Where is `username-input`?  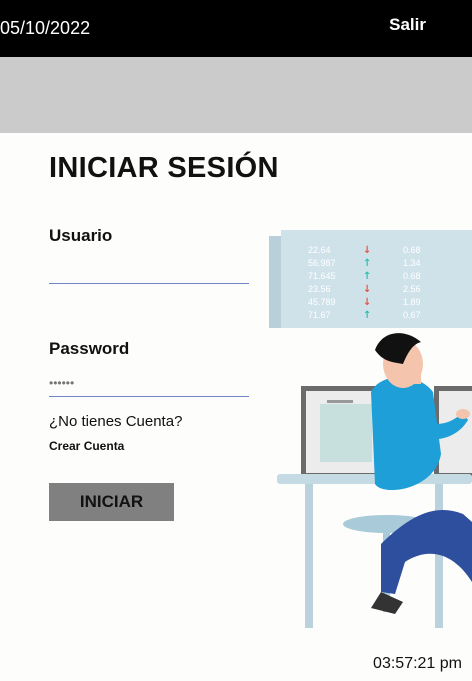
username-input is located at coordinates (149, 270).